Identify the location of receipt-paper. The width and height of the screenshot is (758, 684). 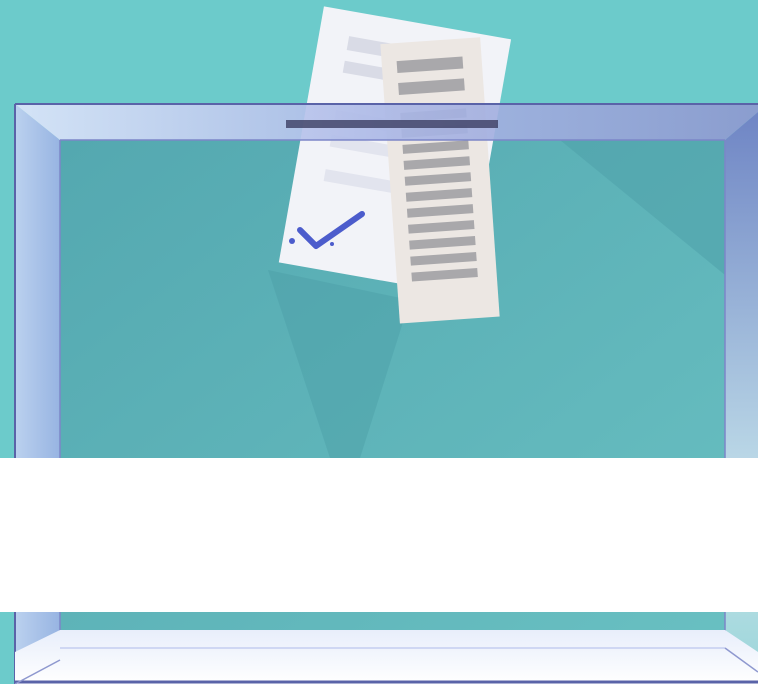
(440, 180).